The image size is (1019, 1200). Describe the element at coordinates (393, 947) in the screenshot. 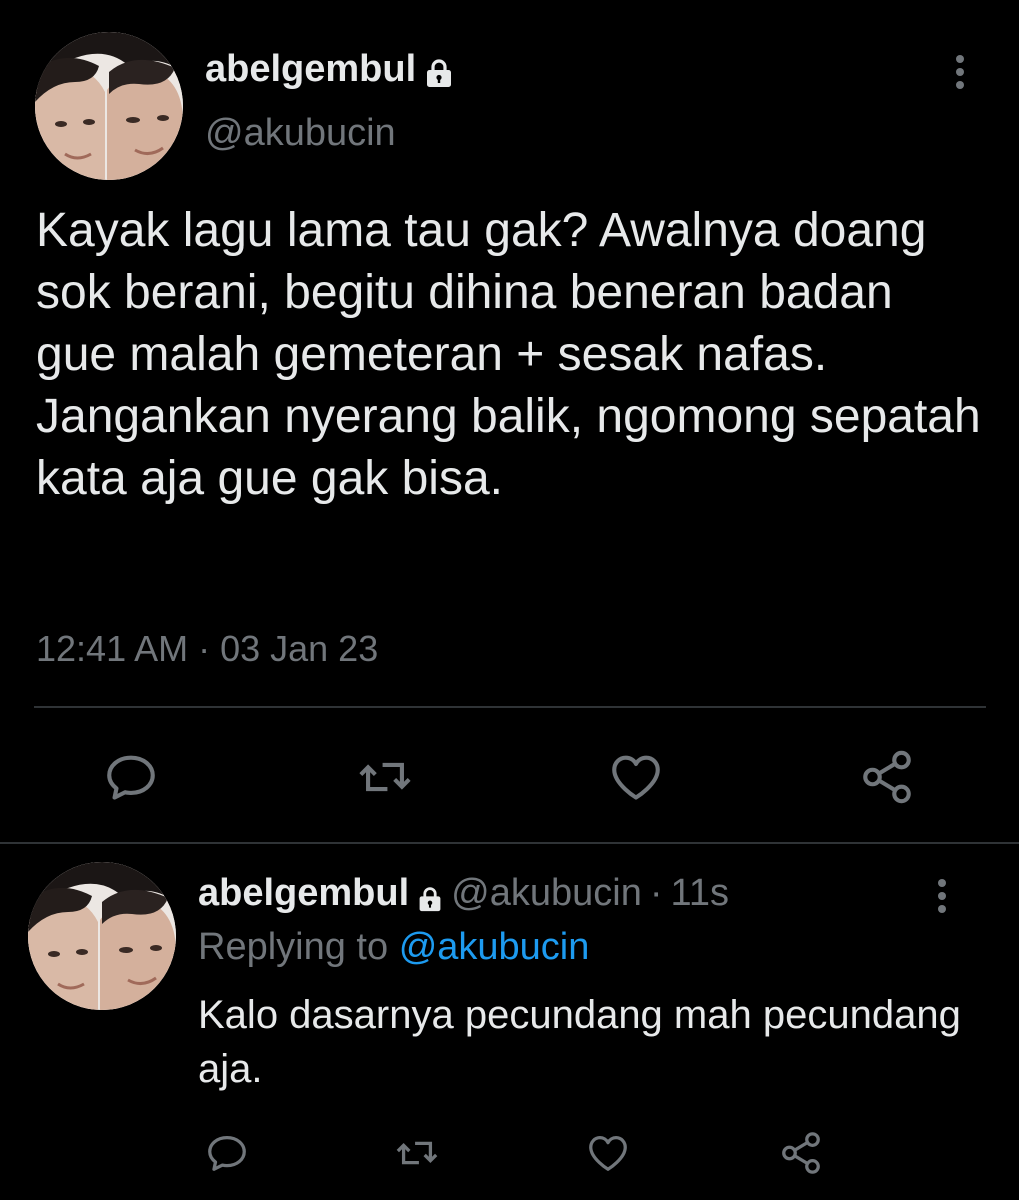

I see `replying-to: Replying to @akubucin` at that location.